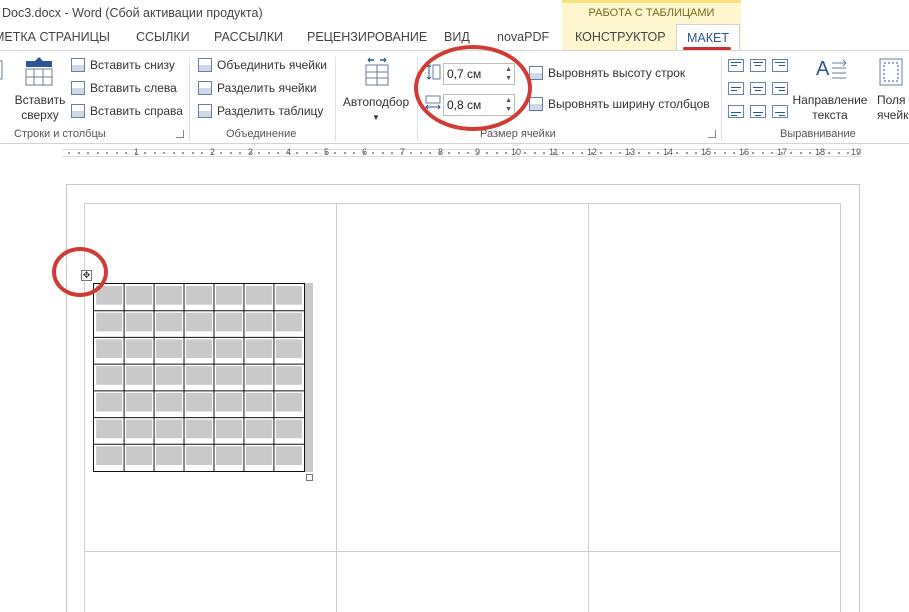 This screenshot has width=909, height=612. What do you see at coordinates (124, 88) in the screenshot?
I see `insert-left-button: Вставить слева` at bounding box center [124, 88].